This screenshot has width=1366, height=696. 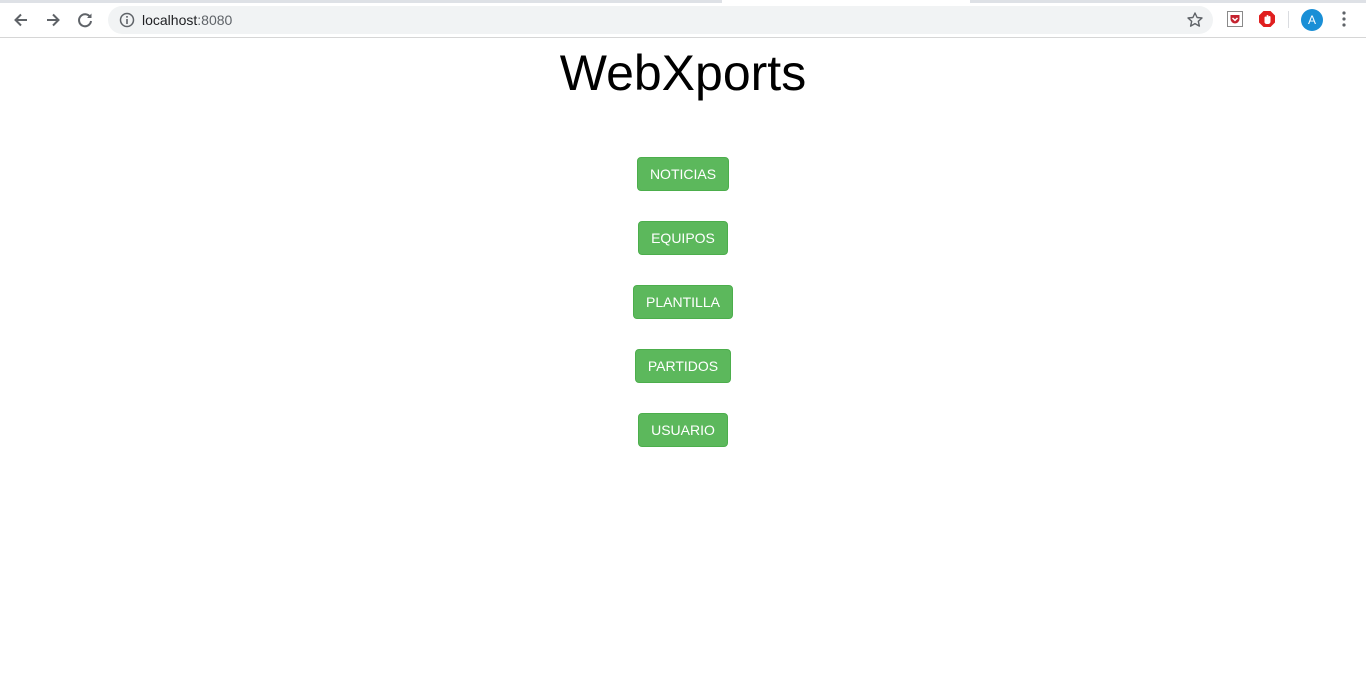 What do you see at coordinates (1267, 19) in the screenshot?
I see `adblock-extension-icon` at bounding box center [1267, 19].